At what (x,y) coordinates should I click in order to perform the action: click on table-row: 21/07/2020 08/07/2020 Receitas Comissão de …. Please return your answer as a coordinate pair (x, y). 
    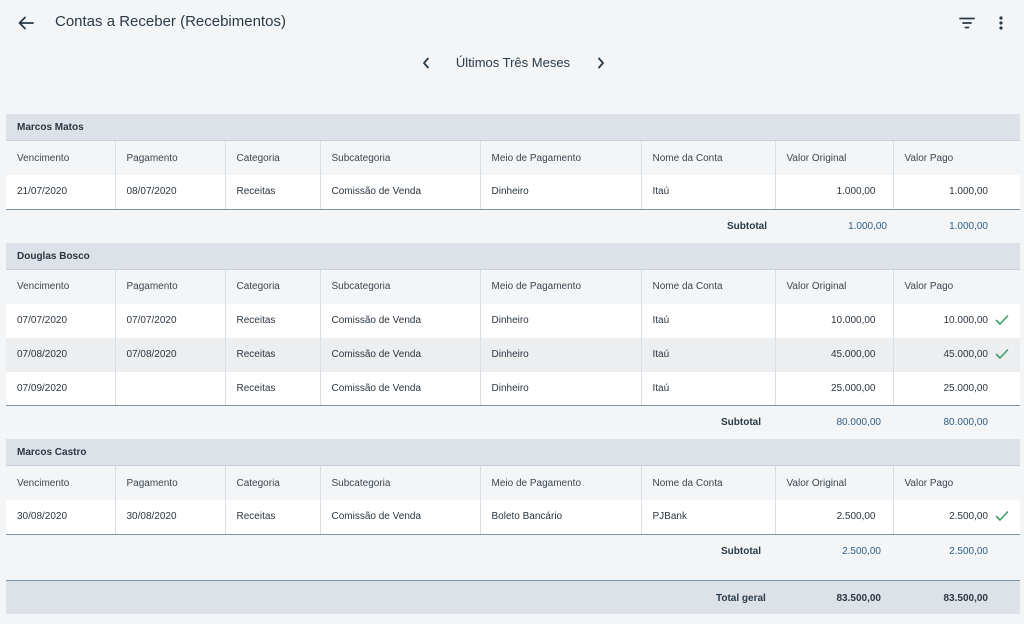
    Looking at the image, I should click on (513, 192).